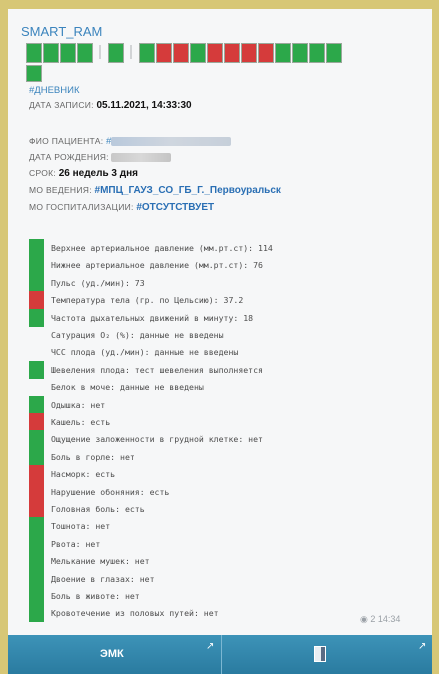 The height and width of the screenshot is (674, 439). I want to click on parameter-label: Пульс (уд./мин): 73, so click(98, 282).